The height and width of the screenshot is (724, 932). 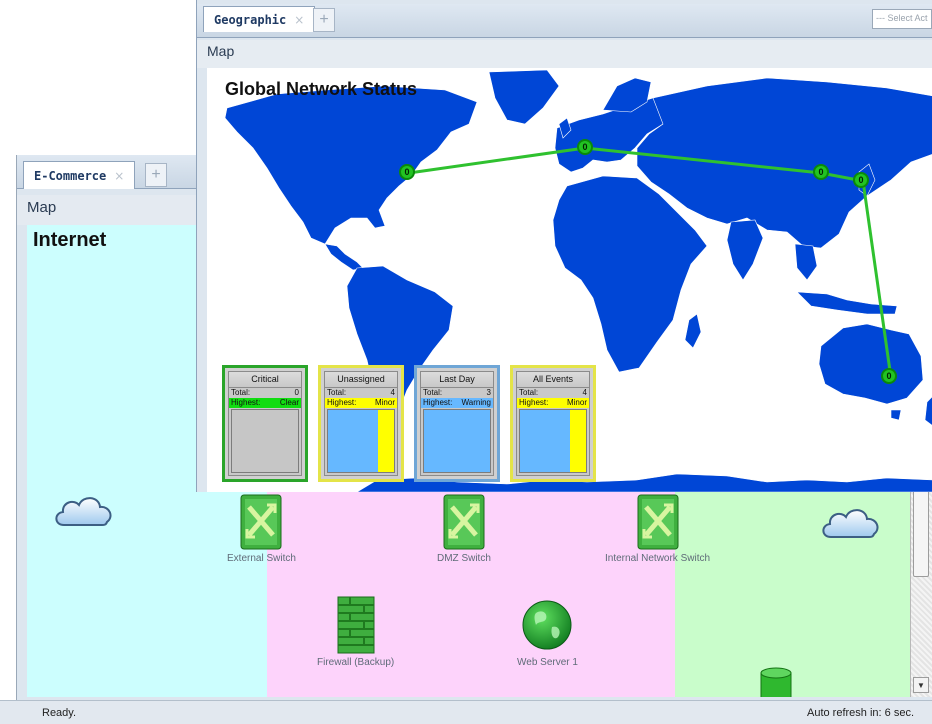 What do you see at coordinates (860, 713) in the screenshot?
I see `auto-refresh-countdown: Auto refresh in: 6 sec.` at bounding box center [860, 713].